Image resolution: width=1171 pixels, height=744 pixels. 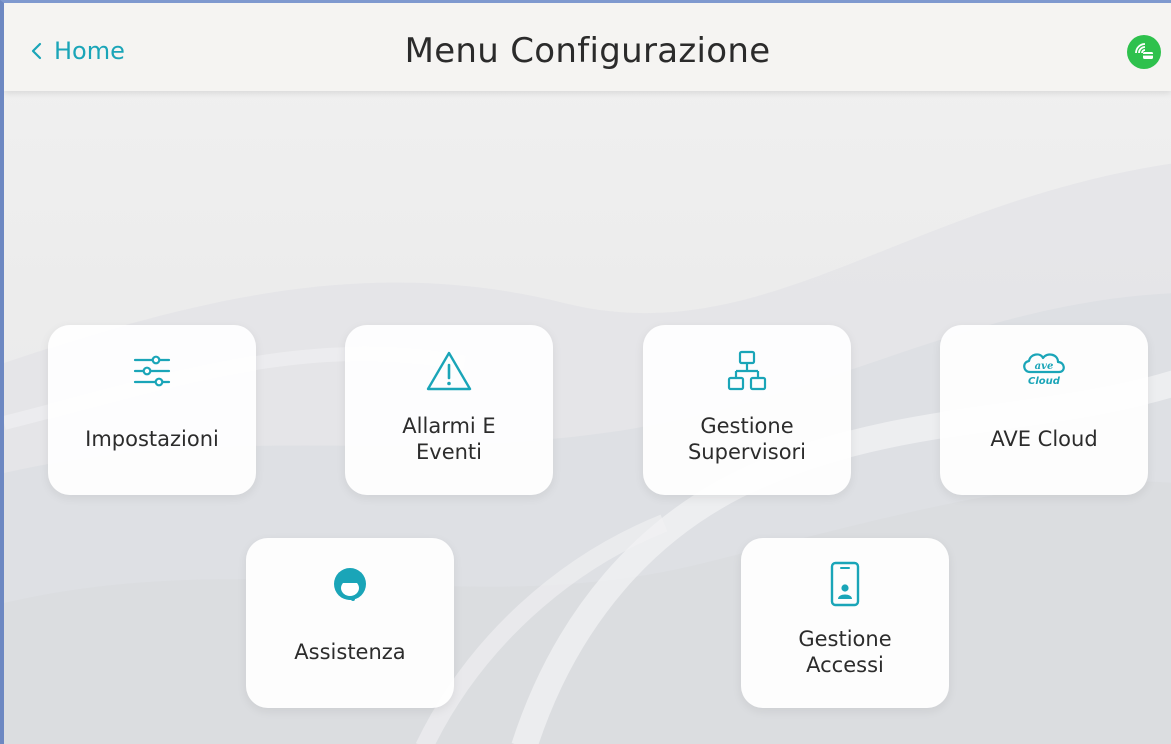 I want to click on sliders-icon, so click(x=152, y=371).